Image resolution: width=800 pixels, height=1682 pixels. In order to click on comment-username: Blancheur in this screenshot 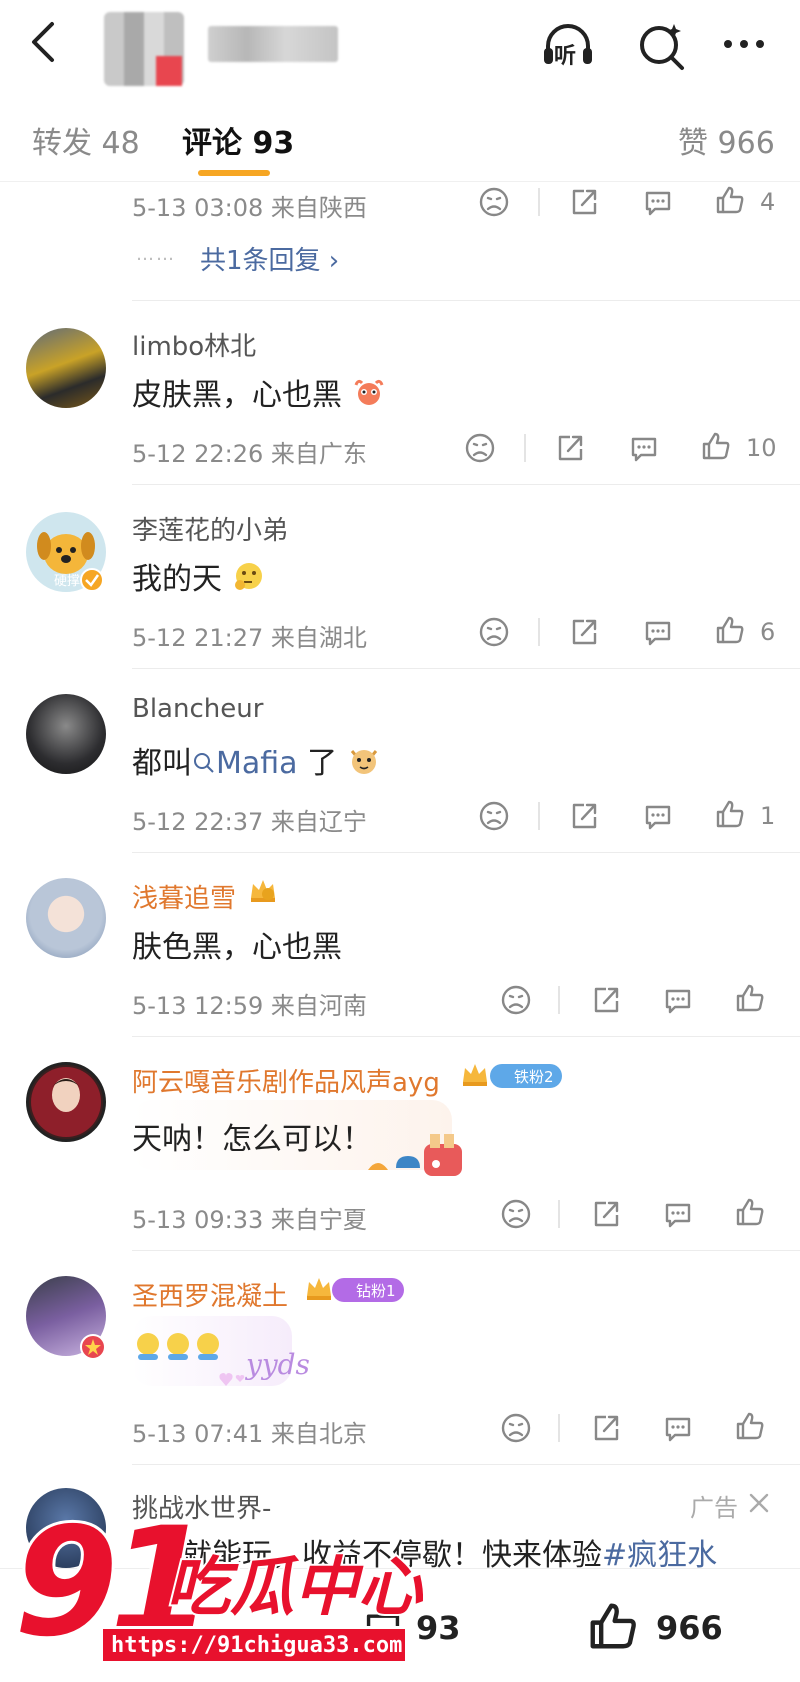, I will do `click(197, 709)`.